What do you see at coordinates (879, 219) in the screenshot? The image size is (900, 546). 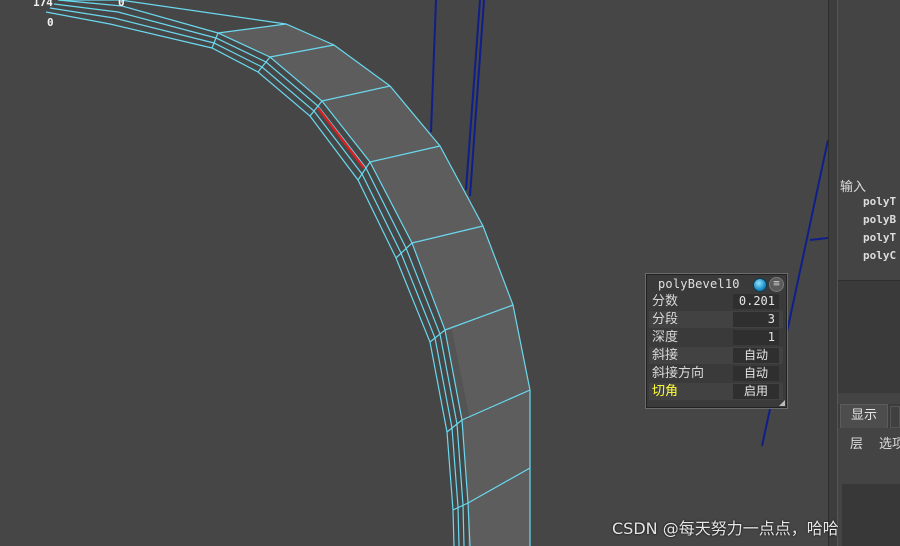 I see `input-node-item: polyB` at bounding box center [879, 219].